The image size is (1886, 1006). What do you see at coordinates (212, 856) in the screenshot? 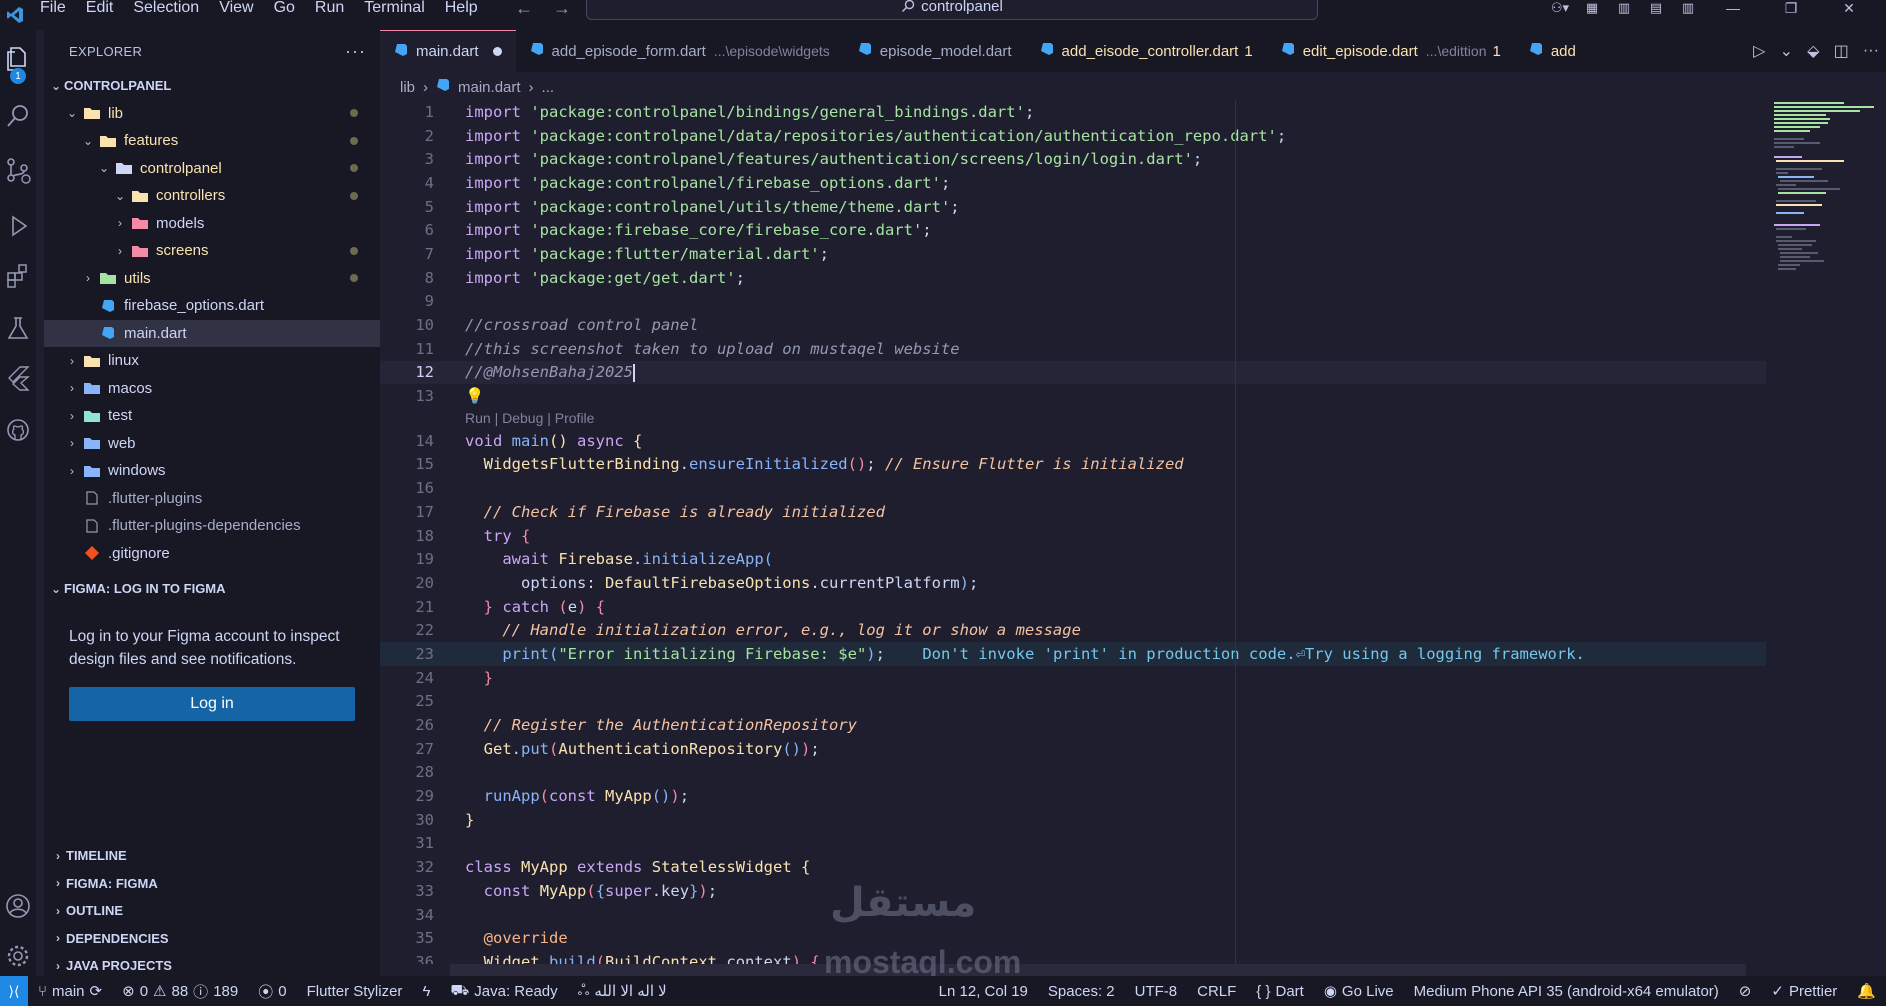
I see `section-timeline: › TIMELINE` at bounding box center [212, 856].